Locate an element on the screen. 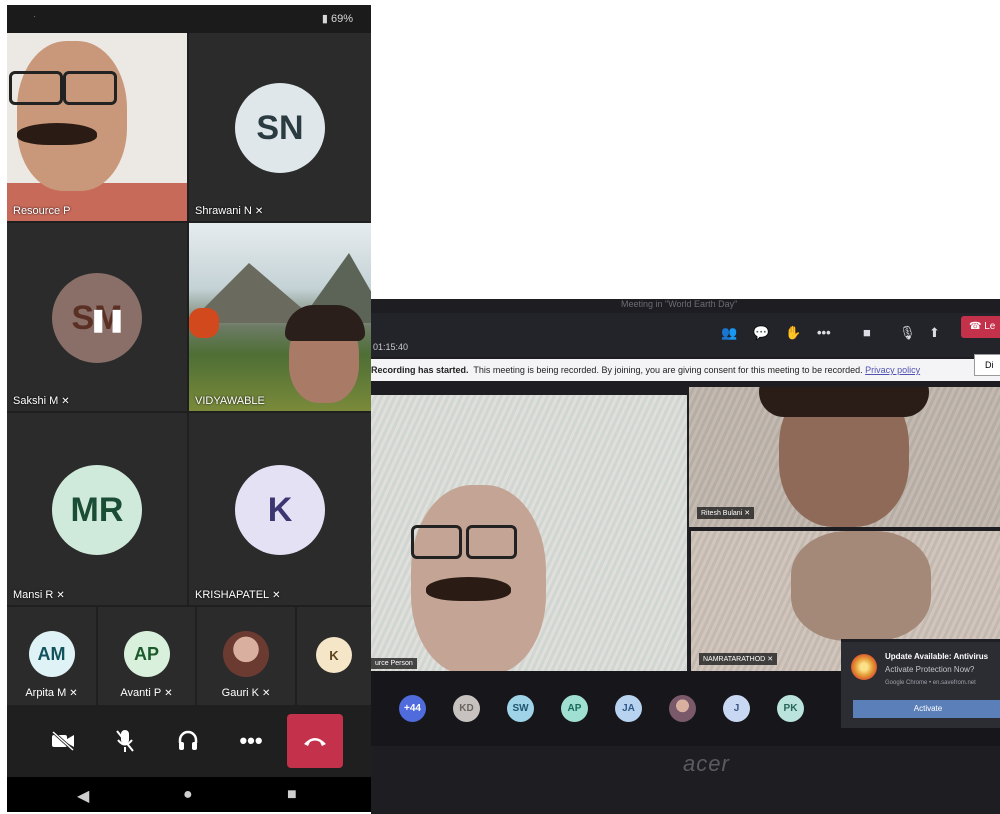 This screenshot has width=1000, height=814. participant-name: urce Person is located at coordinates (394, 663).